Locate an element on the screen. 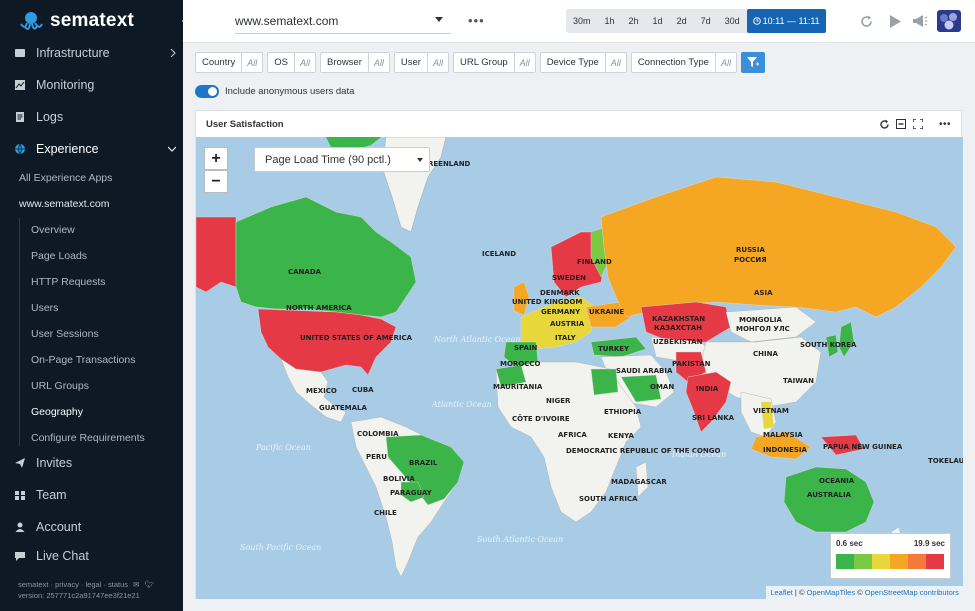 The image size is (975, 611). nav-configure-requirements: Configure Requirements is located at coordinates (88, 438).